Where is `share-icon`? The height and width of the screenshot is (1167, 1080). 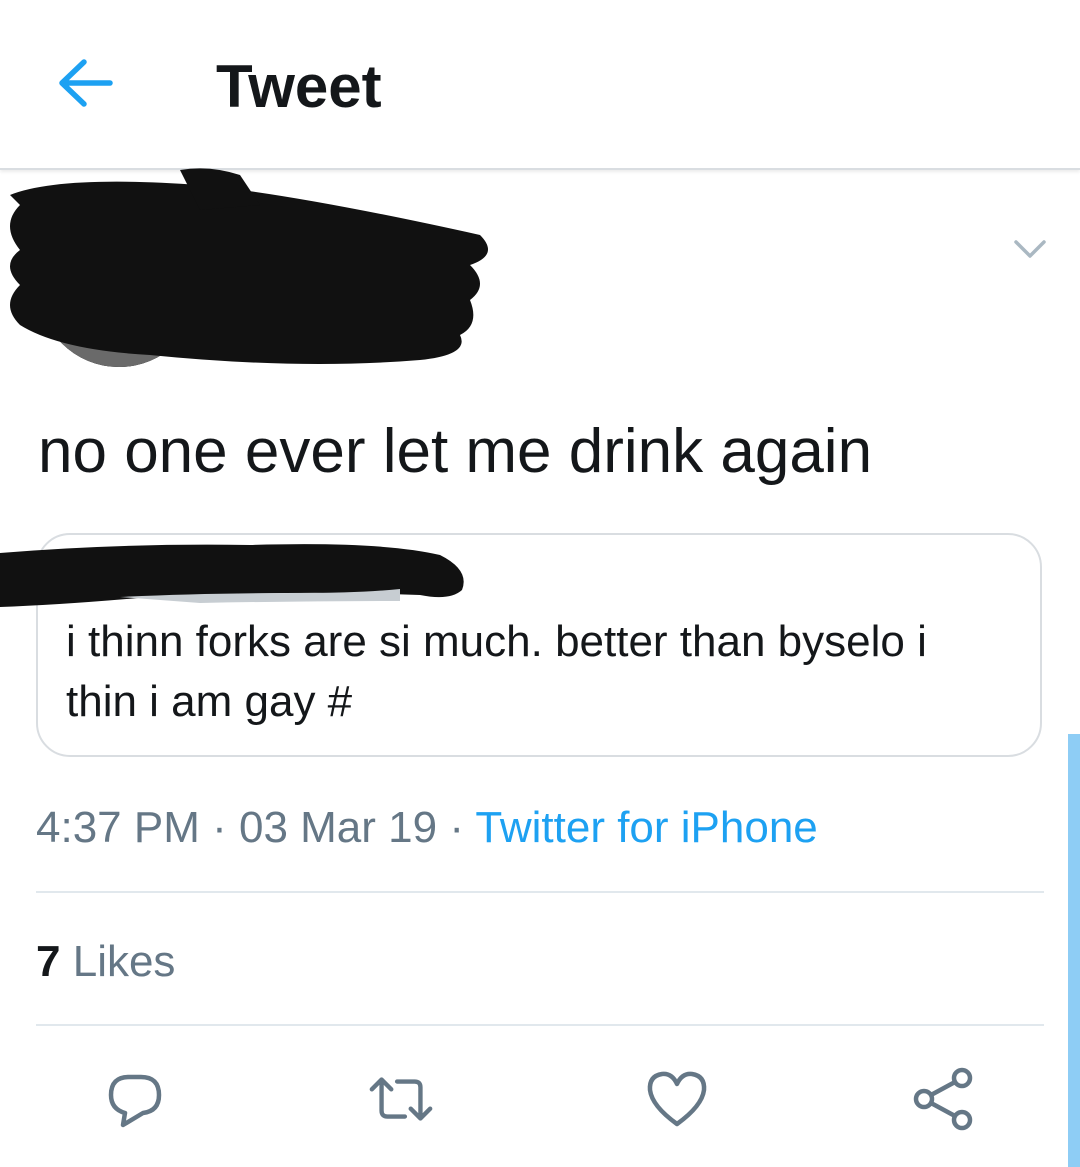
share-icon is located at coordinates (943, 1099).